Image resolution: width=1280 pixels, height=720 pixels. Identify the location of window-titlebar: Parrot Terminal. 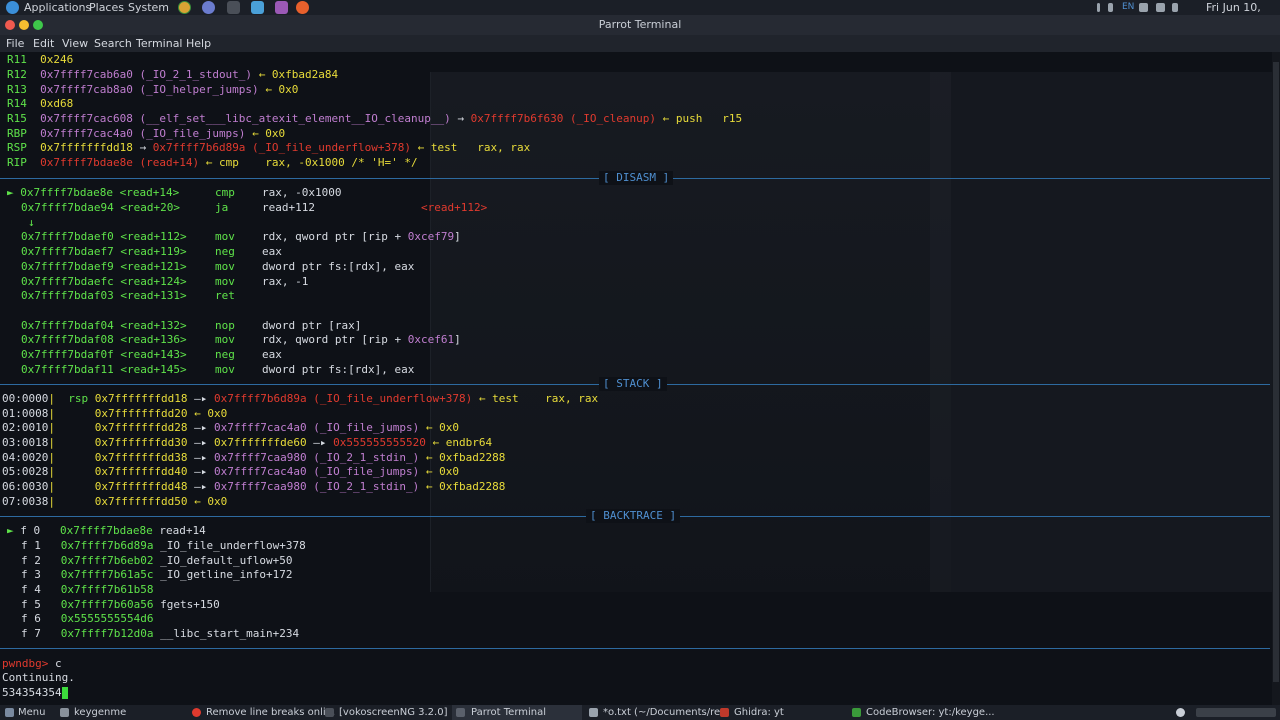
(640, 25).